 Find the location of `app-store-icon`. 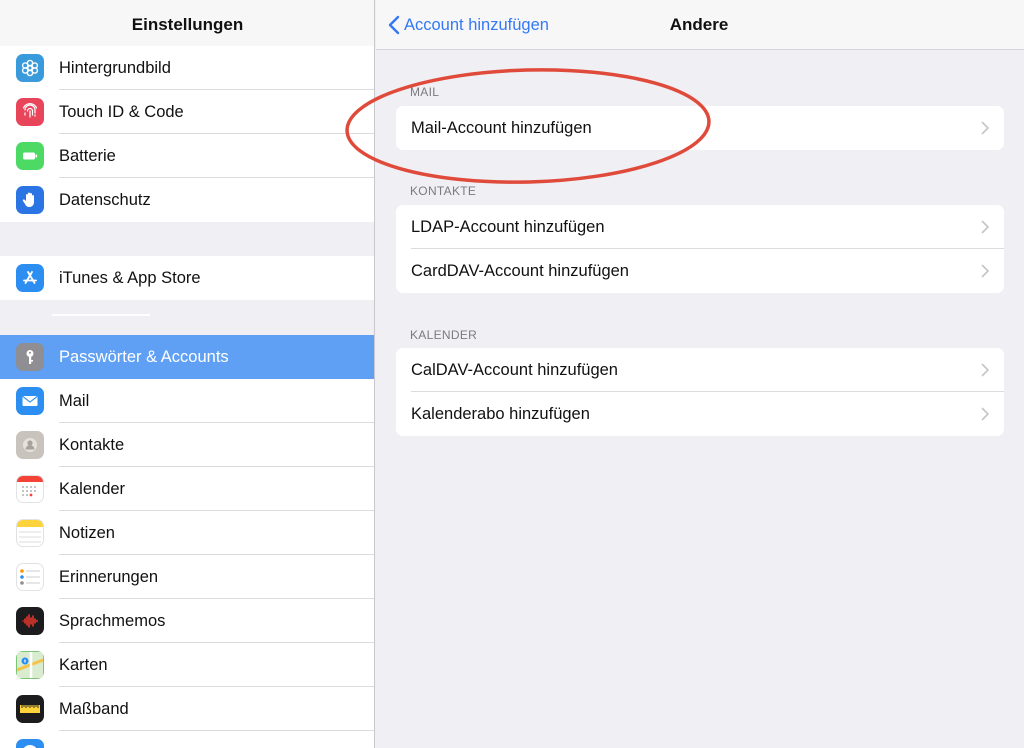

app-store-icon is located at coordinates (30, 278).